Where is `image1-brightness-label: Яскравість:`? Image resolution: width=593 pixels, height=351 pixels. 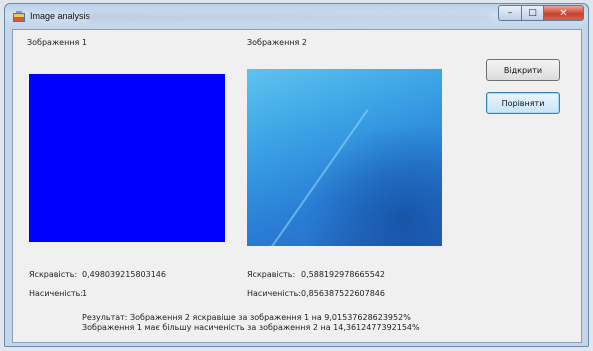
image1-brightness-label: Яскравість: is located at coordinates (53, 274).